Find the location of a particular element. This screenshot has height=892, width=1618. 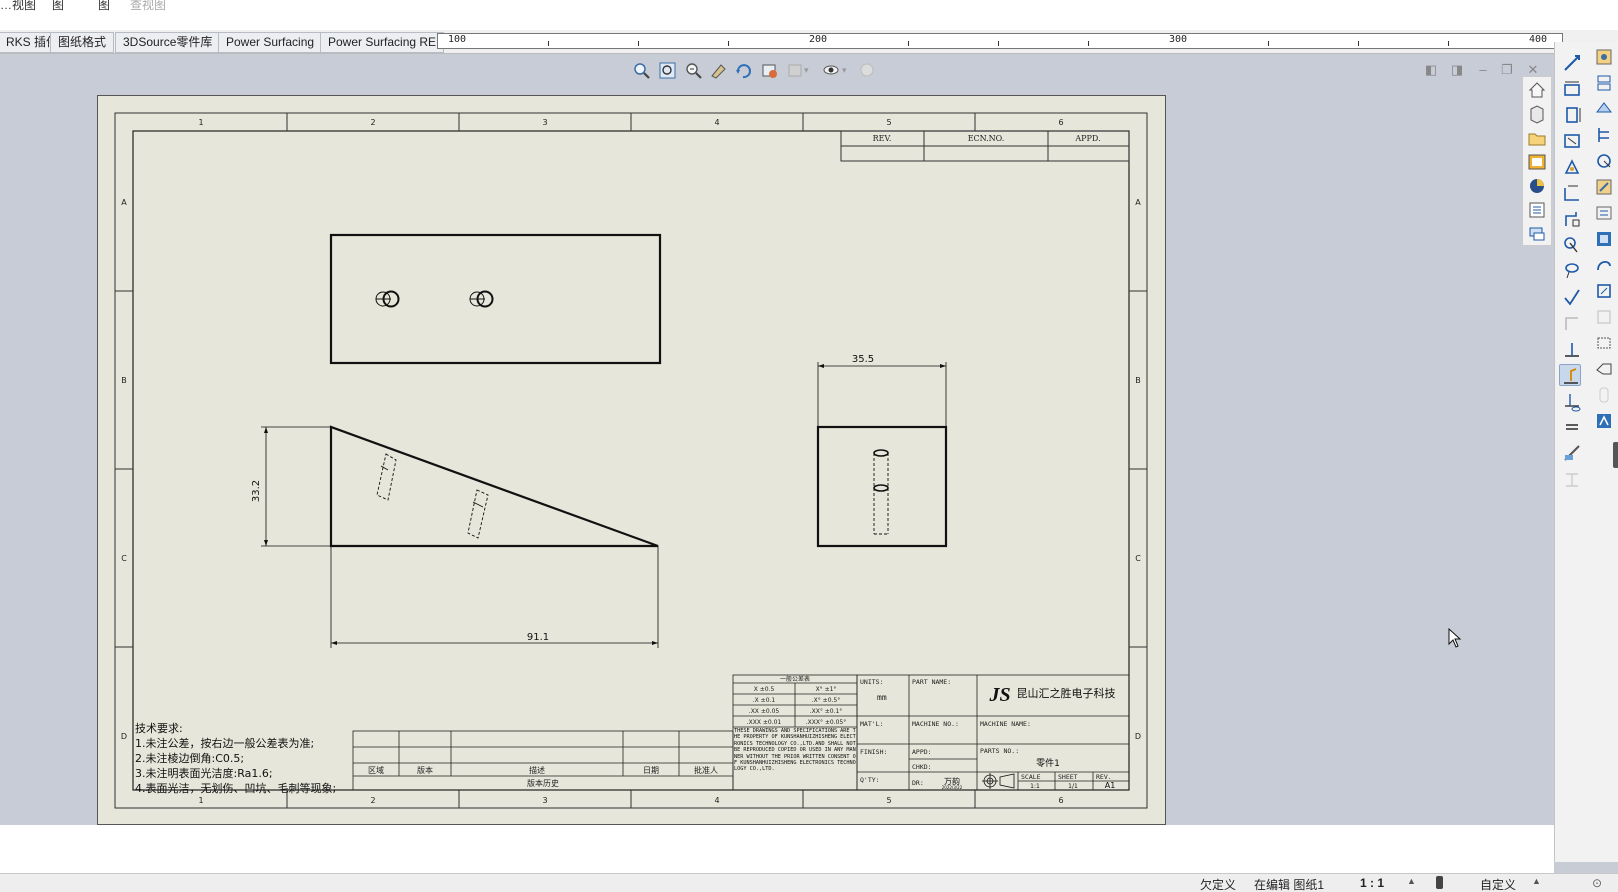

rev-col-area: 区域 is located at coordinates (376, 770).